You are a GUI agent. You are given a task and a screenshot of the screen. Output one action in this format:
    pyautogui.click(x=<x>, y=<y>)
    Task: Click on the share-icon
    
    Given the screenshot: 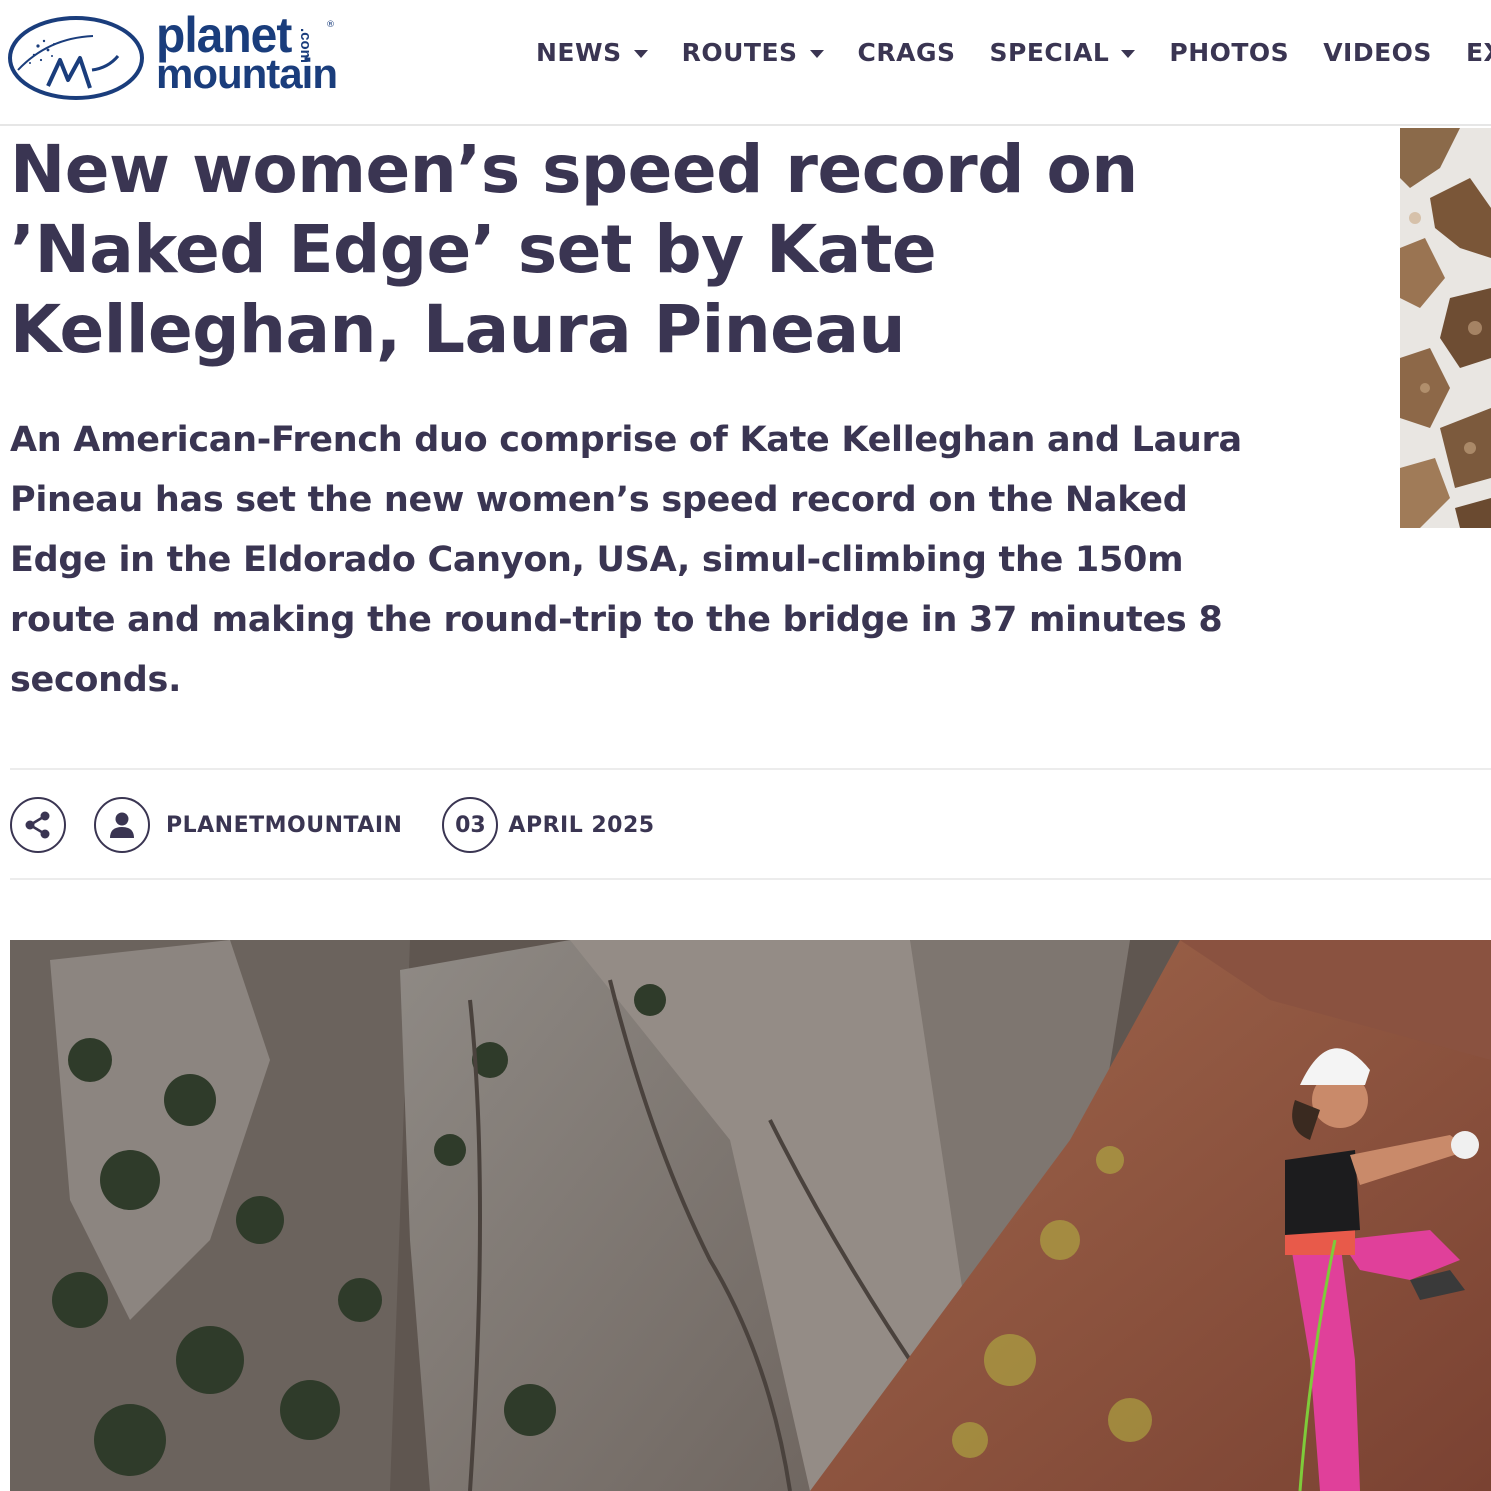 What is the action you would take?
    pyautogui.click(x=37, y=825)
    